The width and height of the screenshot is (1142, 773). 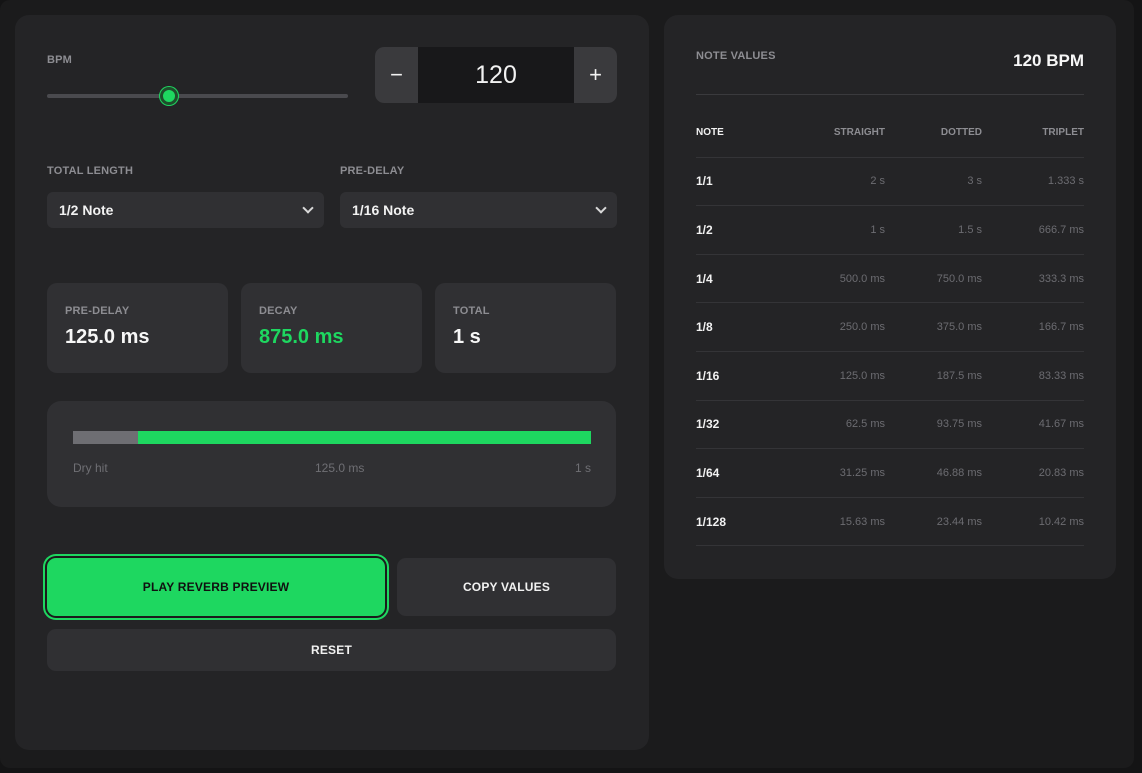 What do you see at coordinates (862, 375) in the screenshot?
I see `straight-cell: 125.0 ms` at bounding box center [862, 375].